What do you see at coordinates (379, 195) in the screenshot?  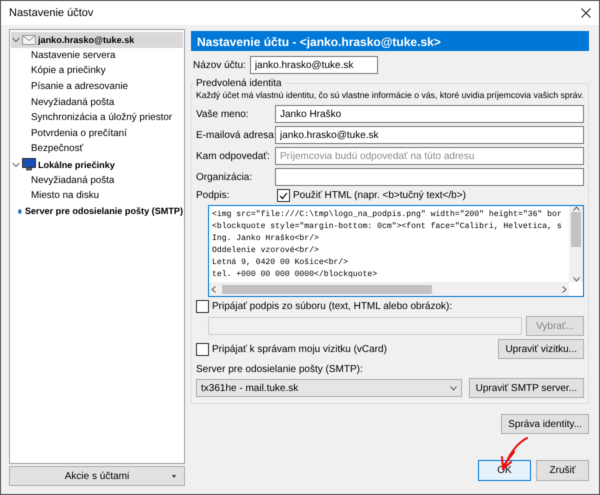 I see `checkbox-label: Použiť HTML (napr. <b>tučný text</b>)` at bounding box center [379, 195].